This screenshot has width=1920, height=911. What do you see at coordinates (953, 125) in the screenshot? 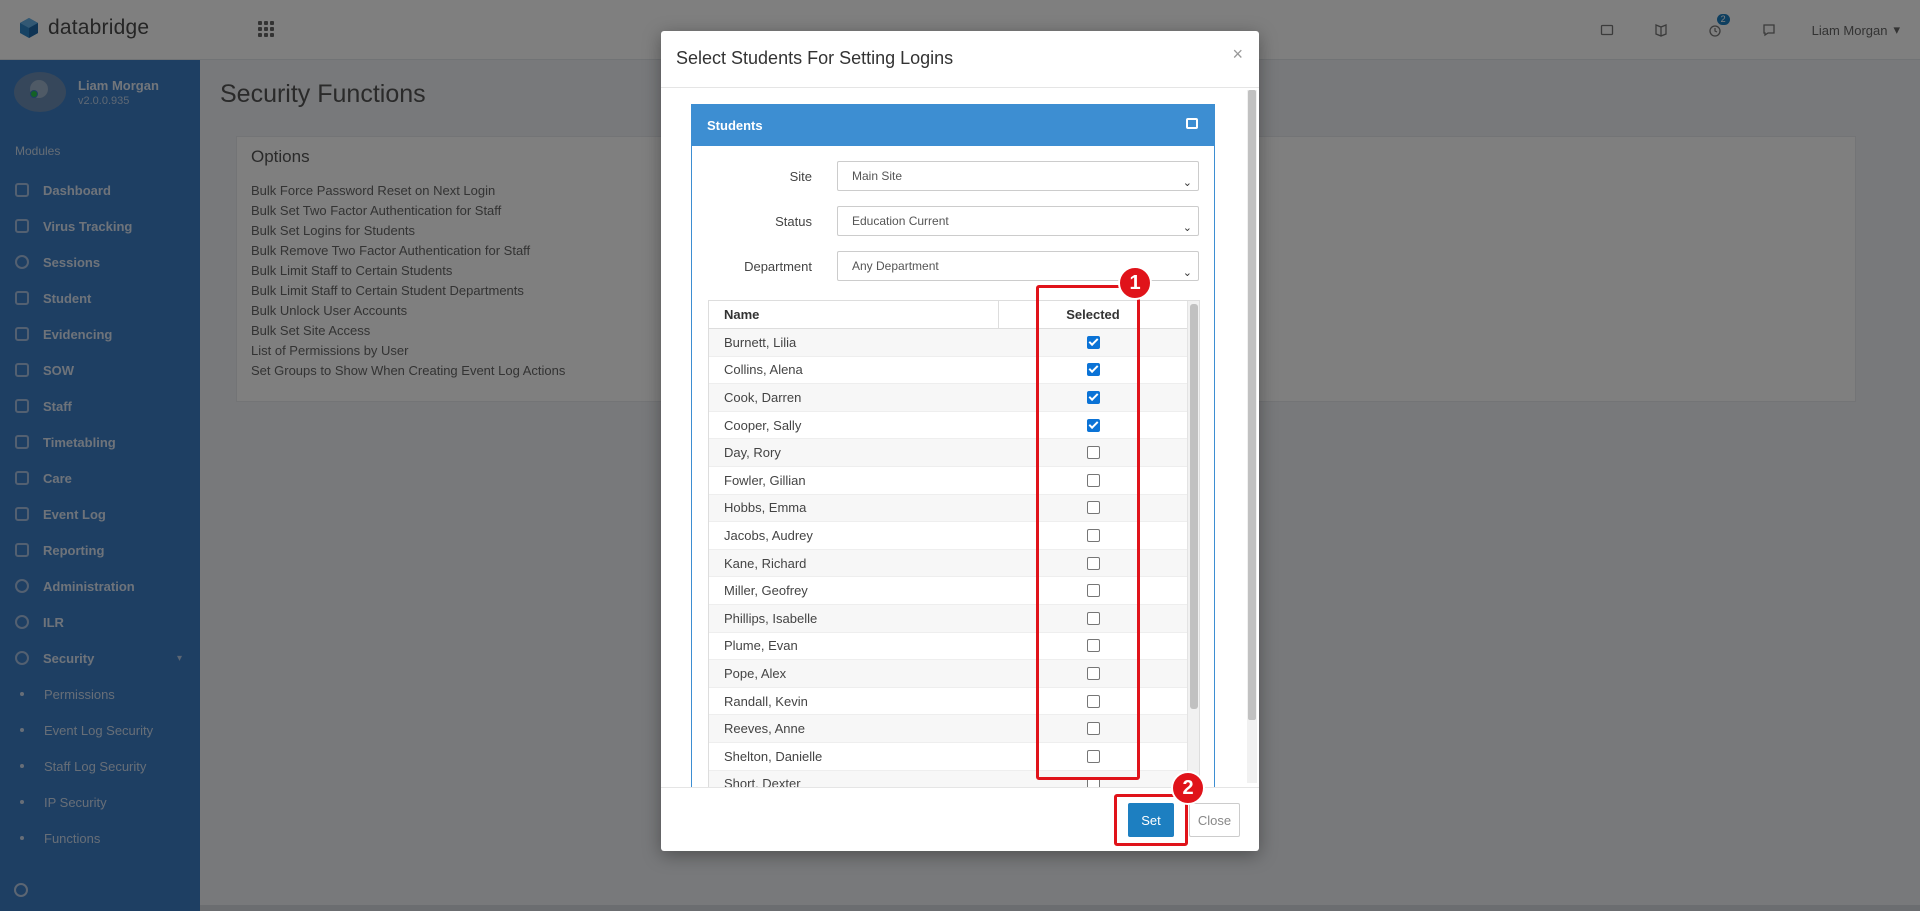
I see `panel-header: Students` at bounding box center [953, 125].